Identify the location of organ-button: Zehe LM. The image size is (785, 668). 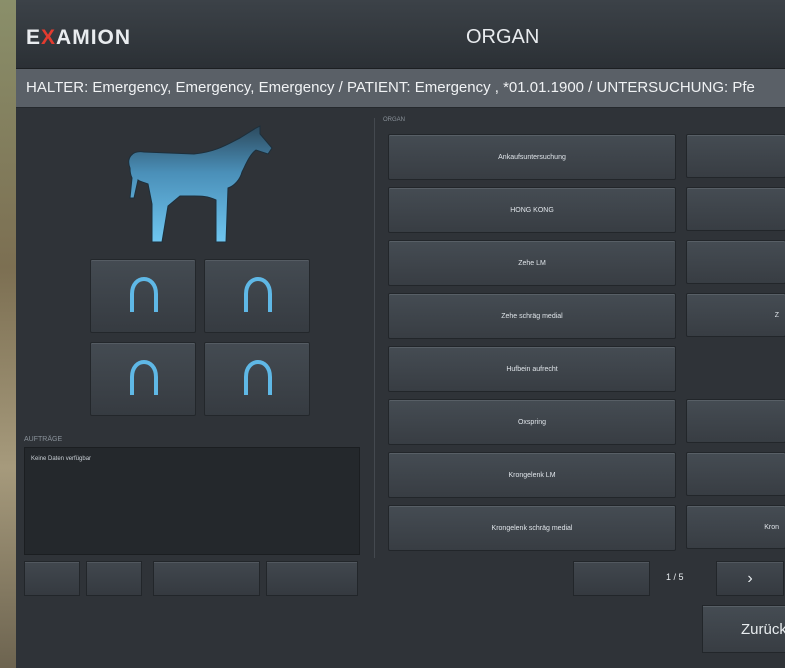
(532, 263).